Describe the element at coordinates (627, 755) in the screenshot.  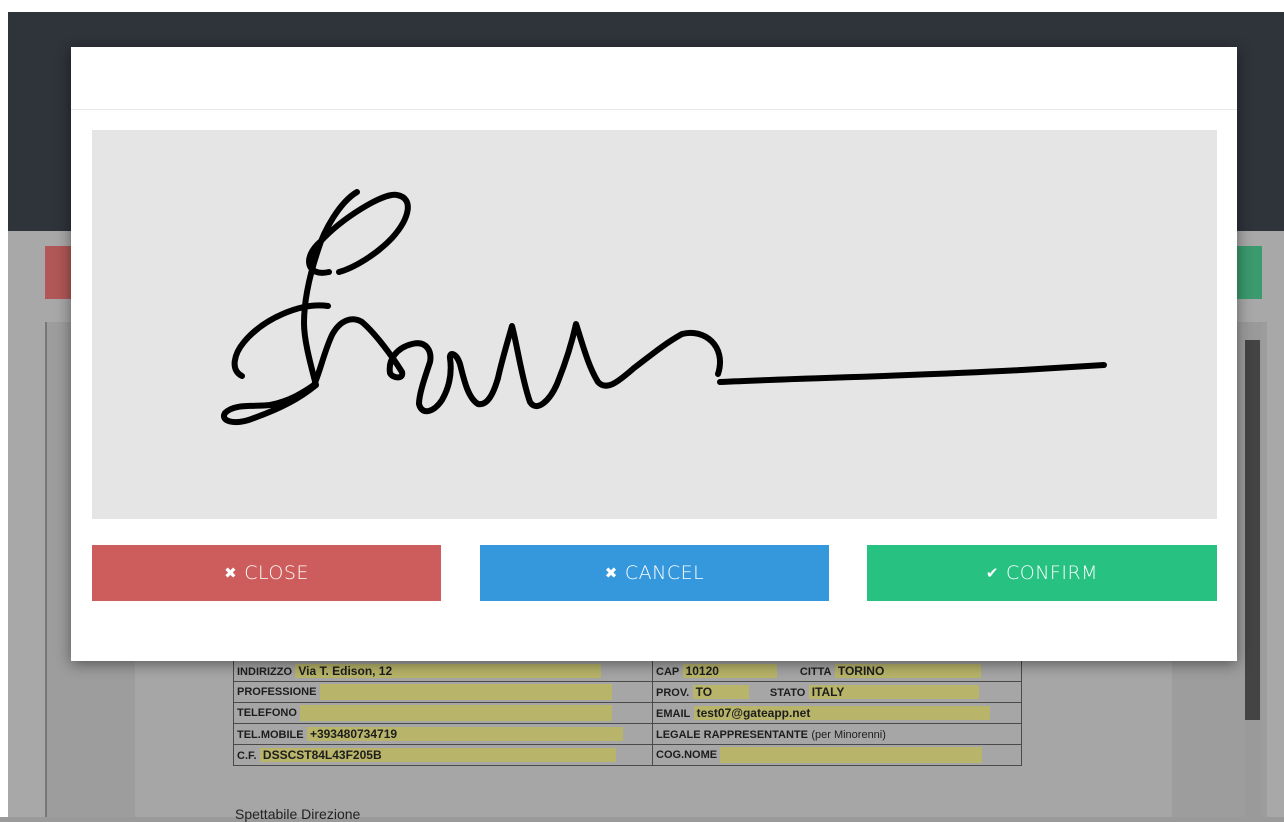
I see `table-row: C.F. DSSCST84L43F205B COG.NOME` at that location.